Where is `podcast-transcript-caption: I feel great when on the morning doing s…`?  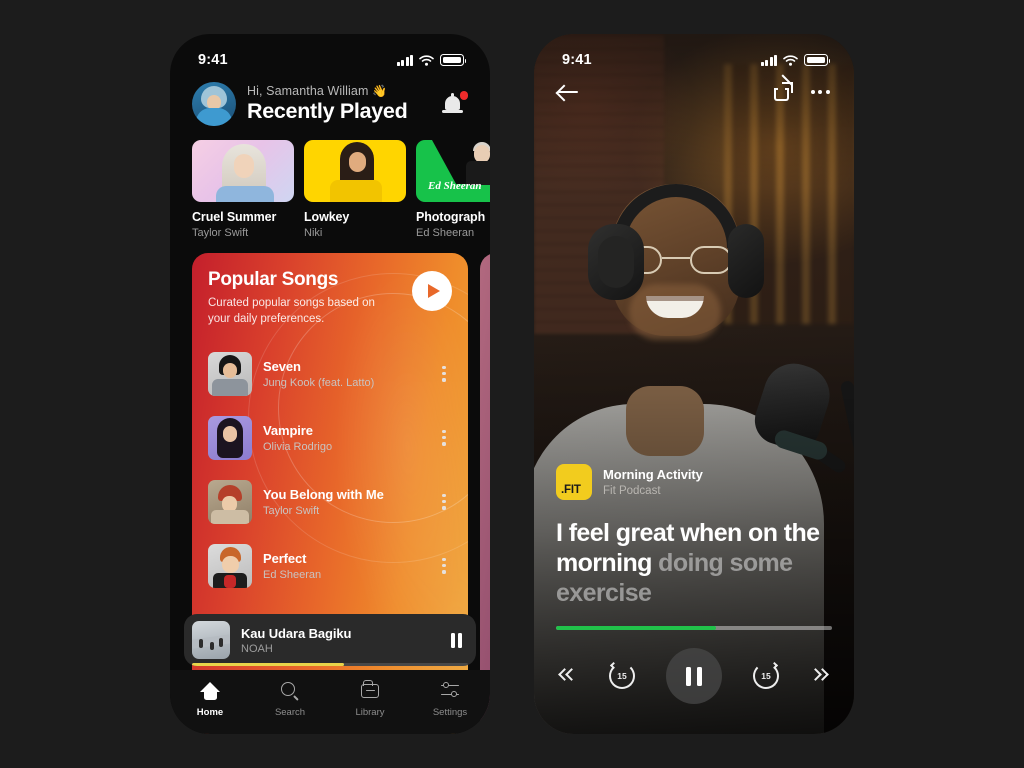
podcast-transcript-caption: I feel great when on the morning doing s… is located at coordinates (694, 563).